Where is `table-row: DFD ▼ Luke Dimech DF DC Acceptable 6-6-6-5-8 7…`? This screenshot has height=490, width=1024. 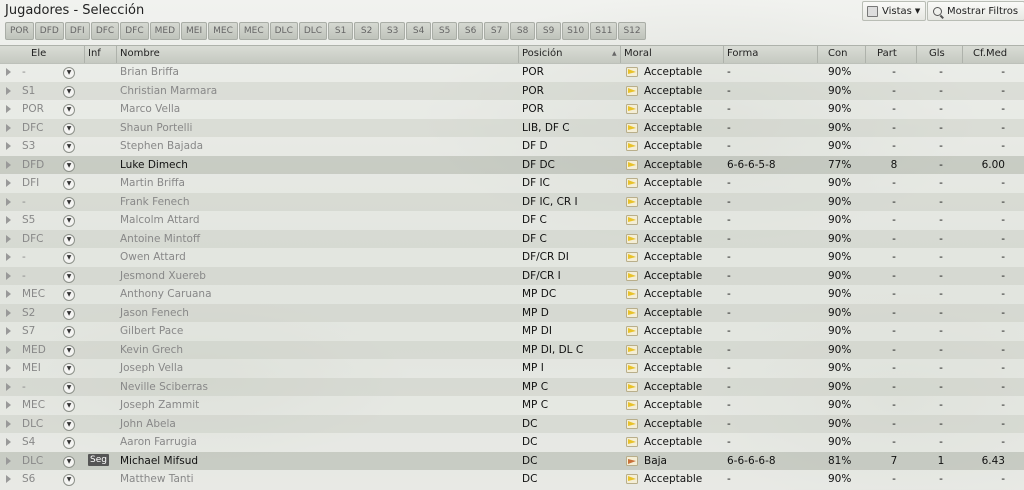 table-row: DFD ▼ Luke Dimech DF DC Acceptable 6-6-6-5-8 7… is located at coordinates (512, 164).